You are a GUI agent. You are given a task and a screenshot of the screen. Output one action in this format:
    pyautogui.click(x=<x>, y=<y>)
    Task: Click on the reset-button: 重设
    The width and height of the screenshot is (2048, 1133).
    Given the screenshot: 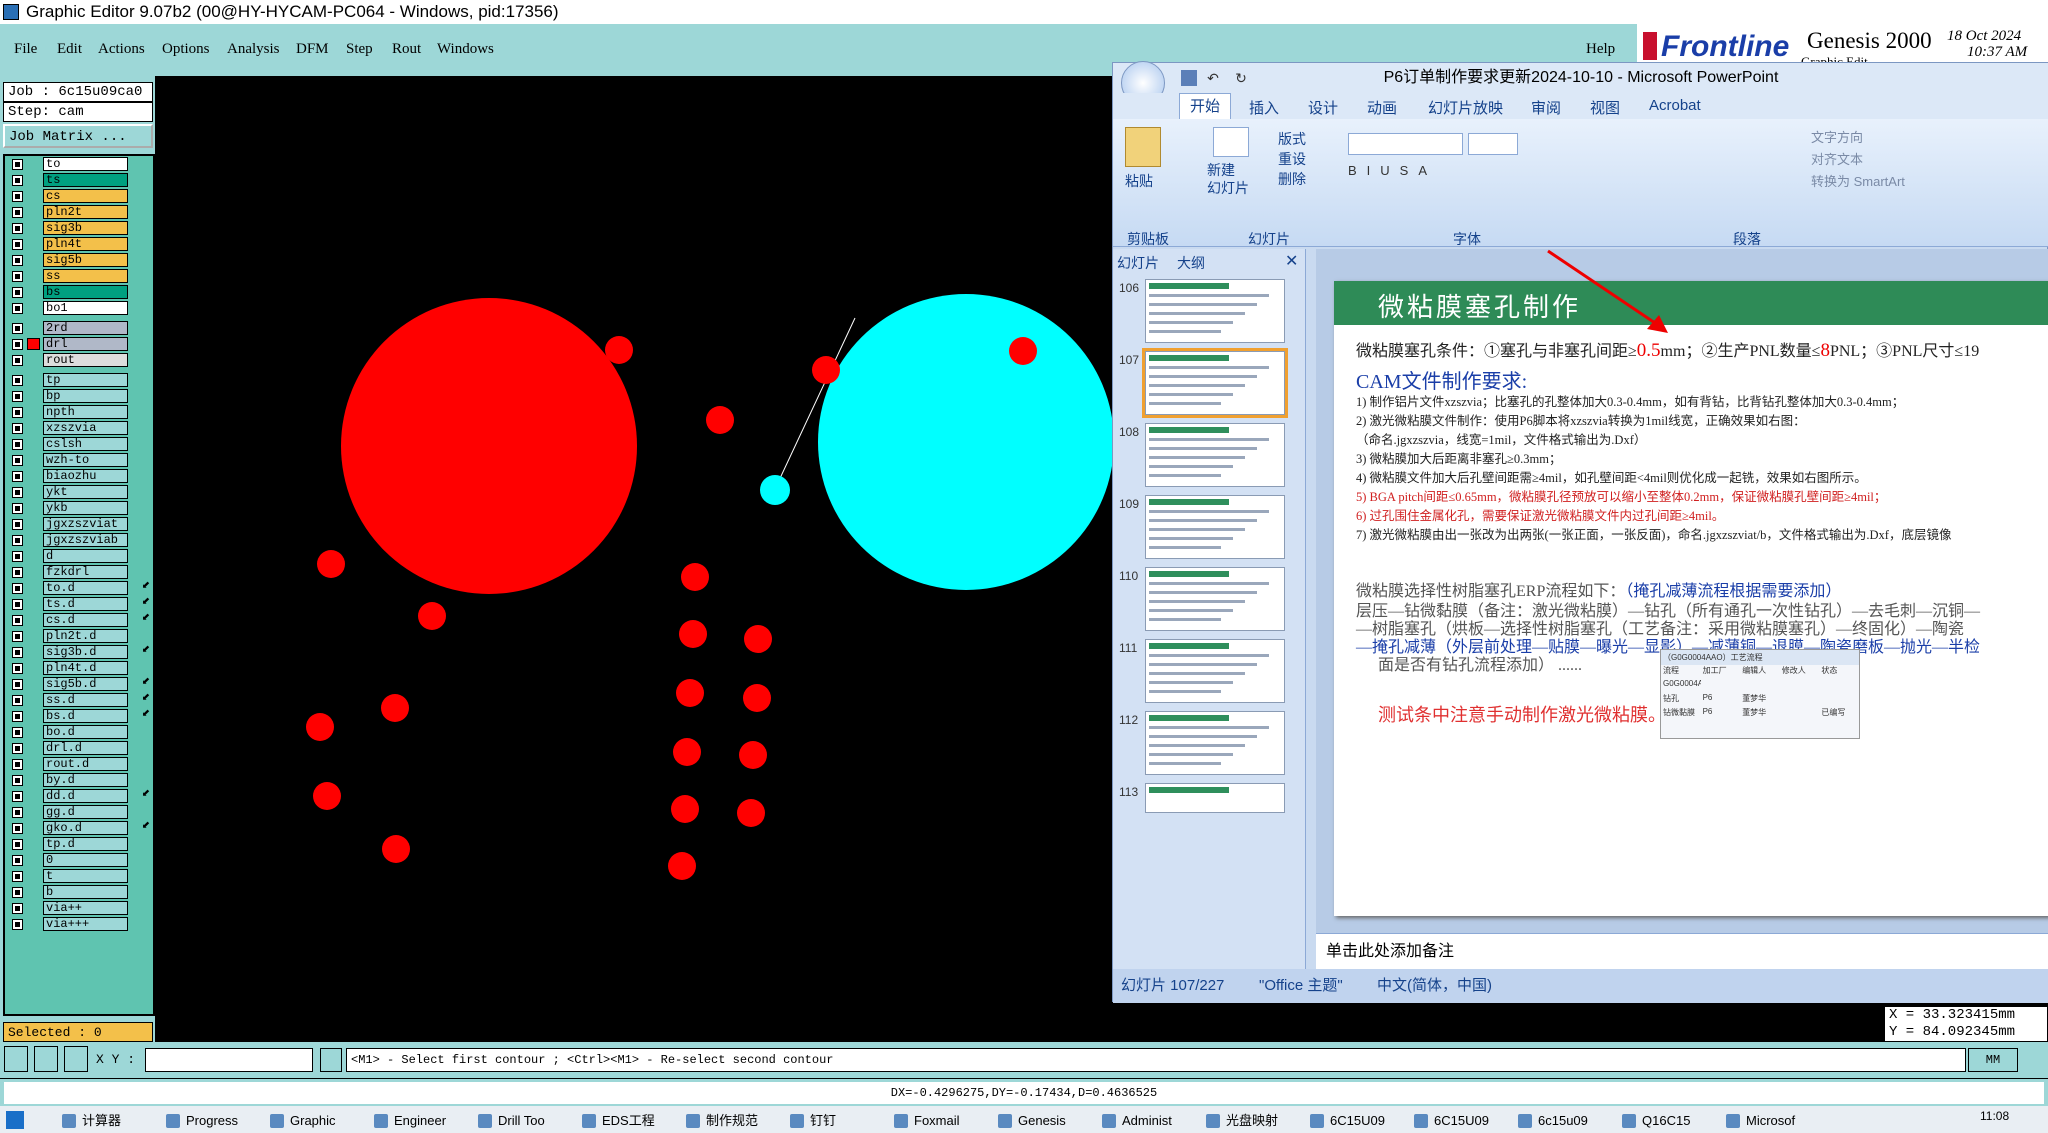 What is the action you would take?
    pyautogui.click(x=1292, y=159)
    